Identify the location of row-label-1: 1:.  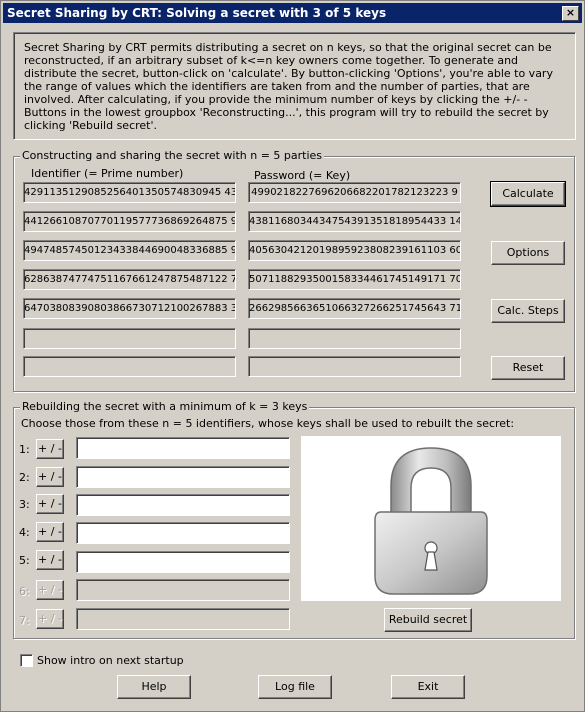
(24, 449).